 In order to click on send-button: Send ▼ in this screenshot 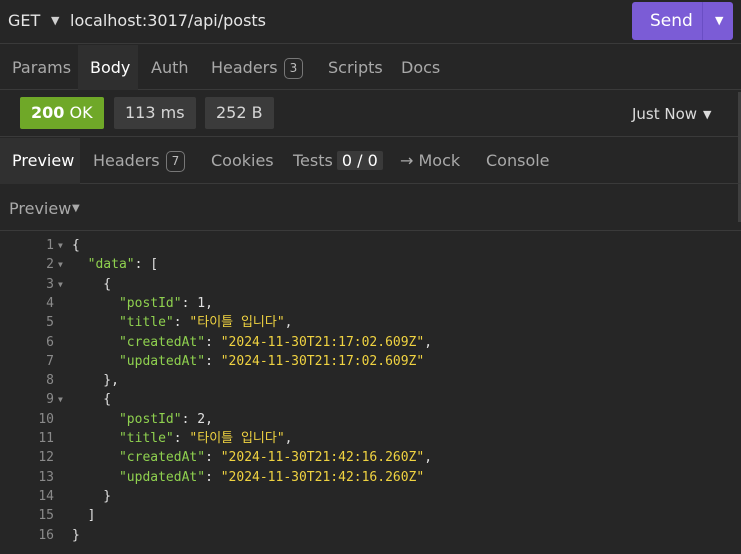, I will do `click(682, 21)`.